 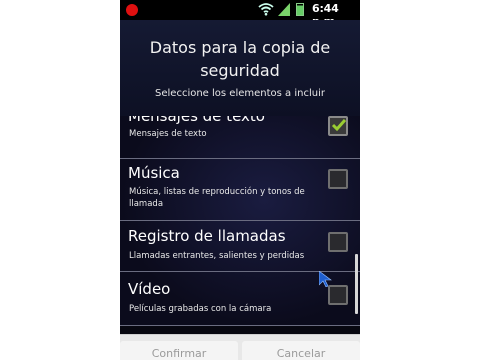 What do you see at coordinates (240, 347) in the screenshot?
I see `button-bar: Confirmar Cancelar` at bounding box center [240, 347].